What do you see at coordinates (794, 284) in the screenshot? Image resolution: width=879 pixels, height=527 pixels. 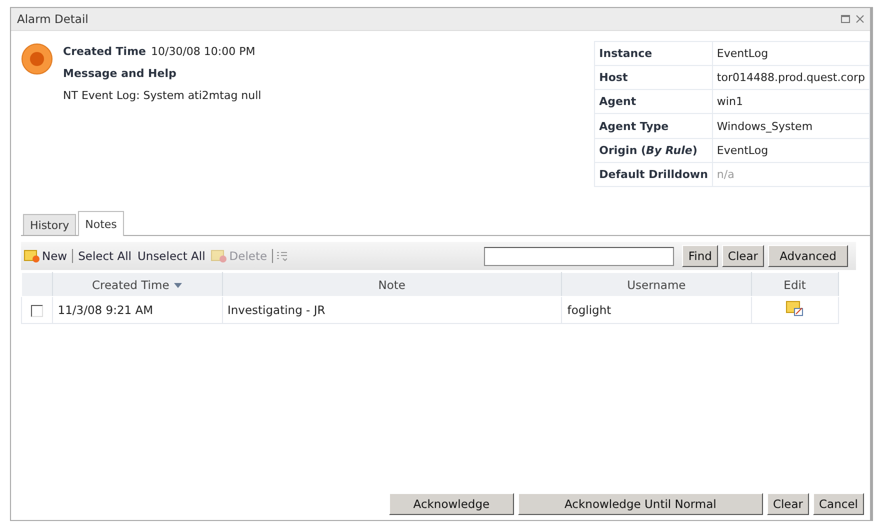 I see `column-header: Edit` at bounding box center [794, 284].